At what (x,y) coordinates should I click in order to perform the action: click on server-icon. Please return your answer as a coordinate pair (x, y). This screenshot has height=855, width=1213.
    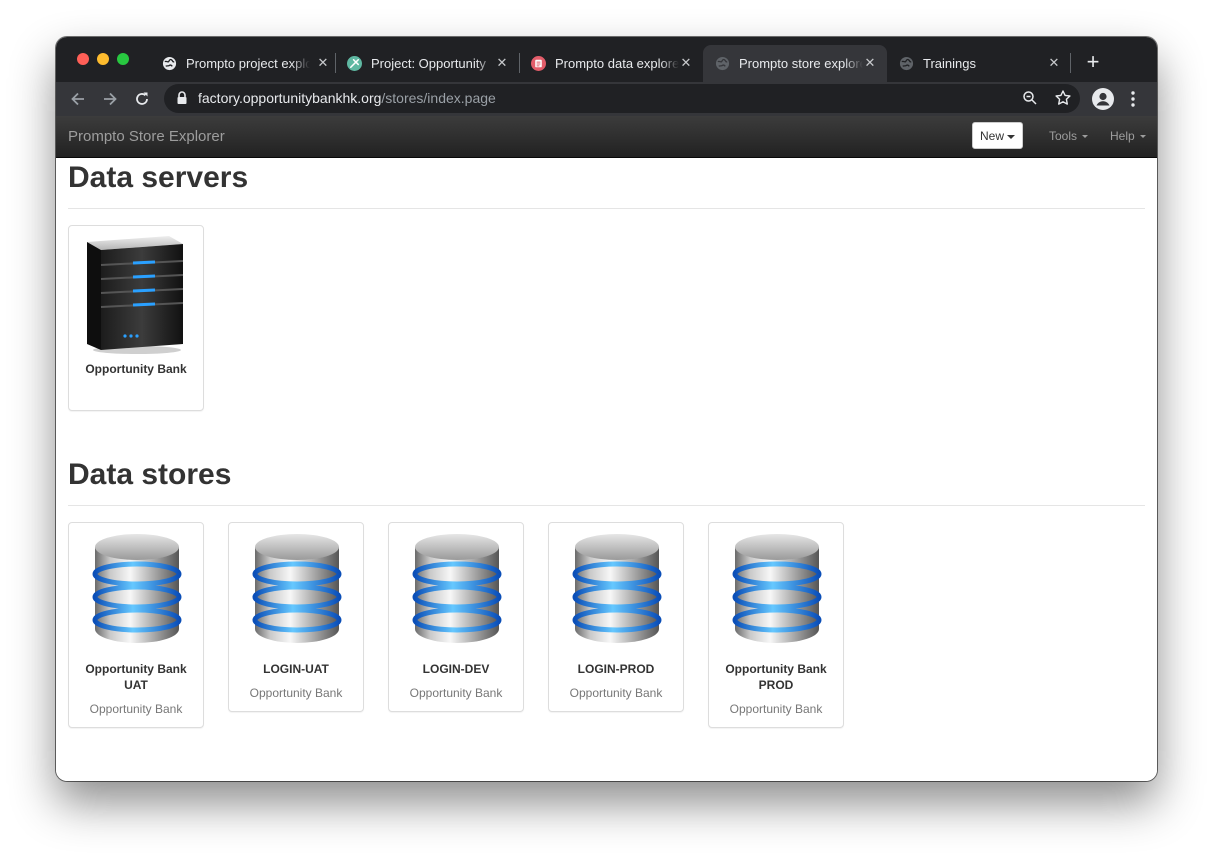
    Looking at the image, I should click on (135, 295).